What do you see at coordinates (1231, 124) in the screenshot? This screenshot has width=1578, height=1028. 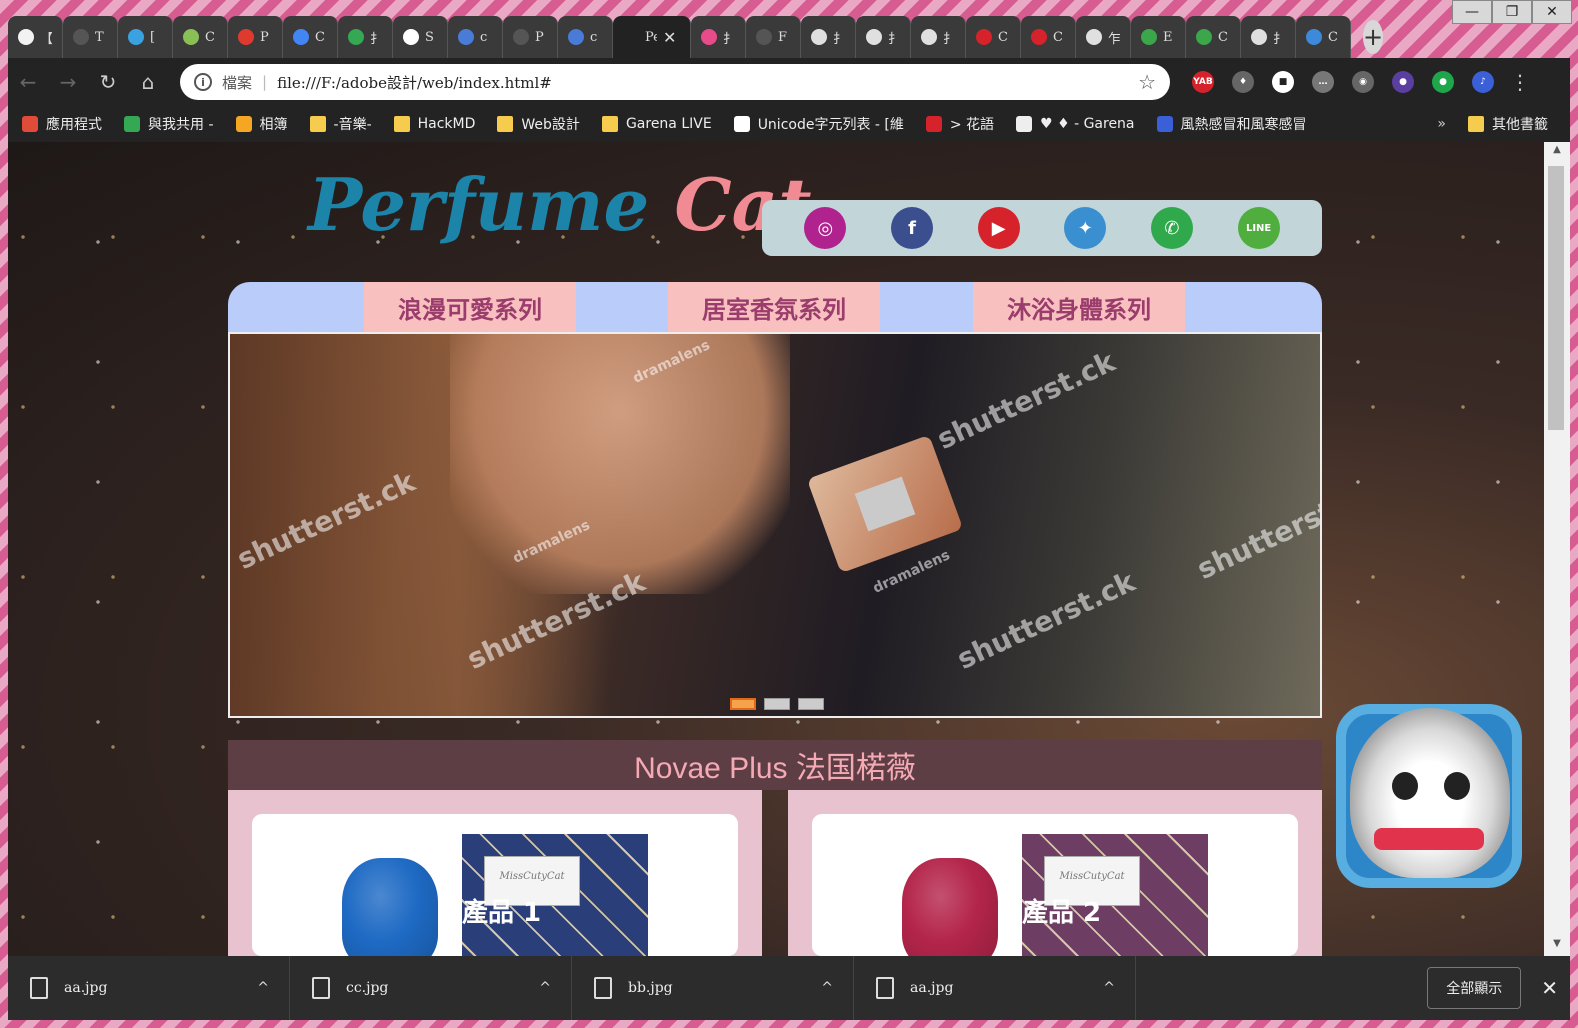 I see `bookmark-item: 風熱感冒和風寒感冒` at bounding box center [1231, 124].